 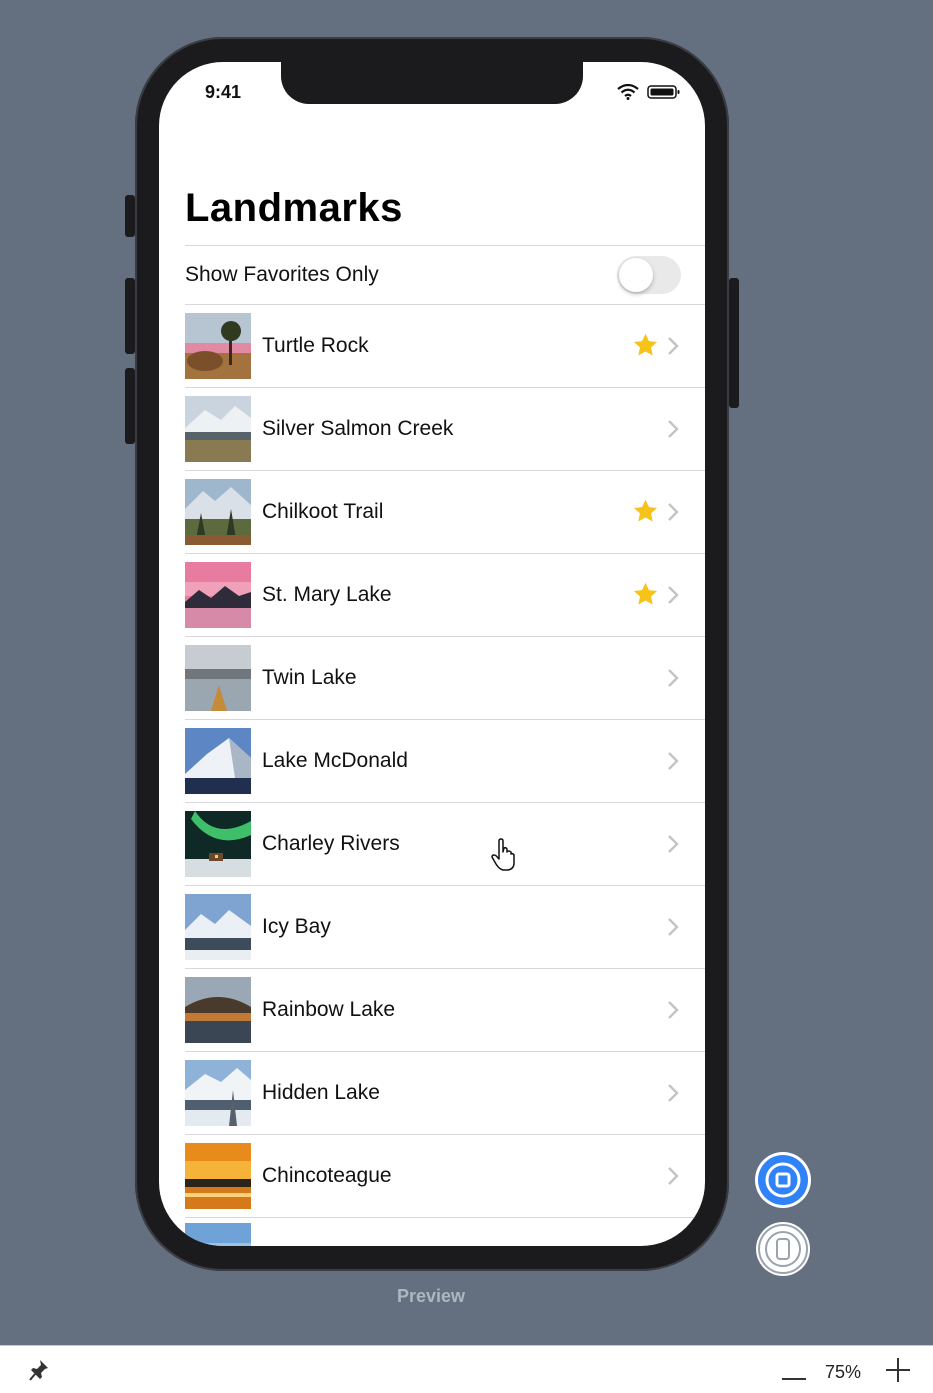 What do you see at coordinates (39, 1372) in the screenshot?
I see `pin-icon` at bounding box center [39, 1372].